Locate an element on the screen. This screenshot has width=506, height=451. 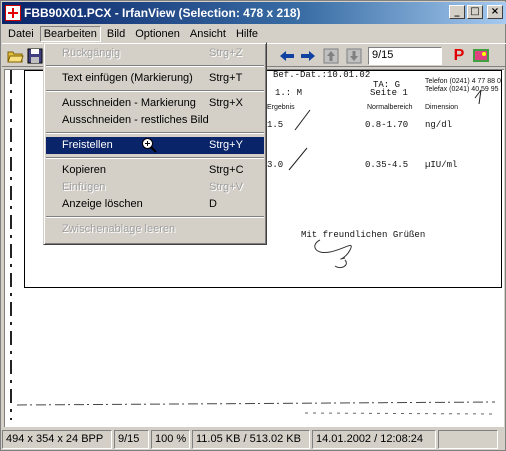
magnifier-cursor-icon is located at coordinates (149, 145).